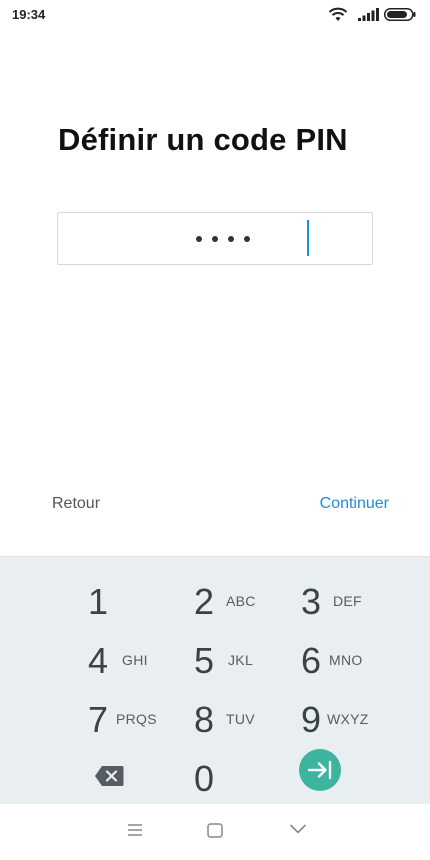 This screenshot has width=430, height=860. I want to click on backspace-button, so click(109, 776).